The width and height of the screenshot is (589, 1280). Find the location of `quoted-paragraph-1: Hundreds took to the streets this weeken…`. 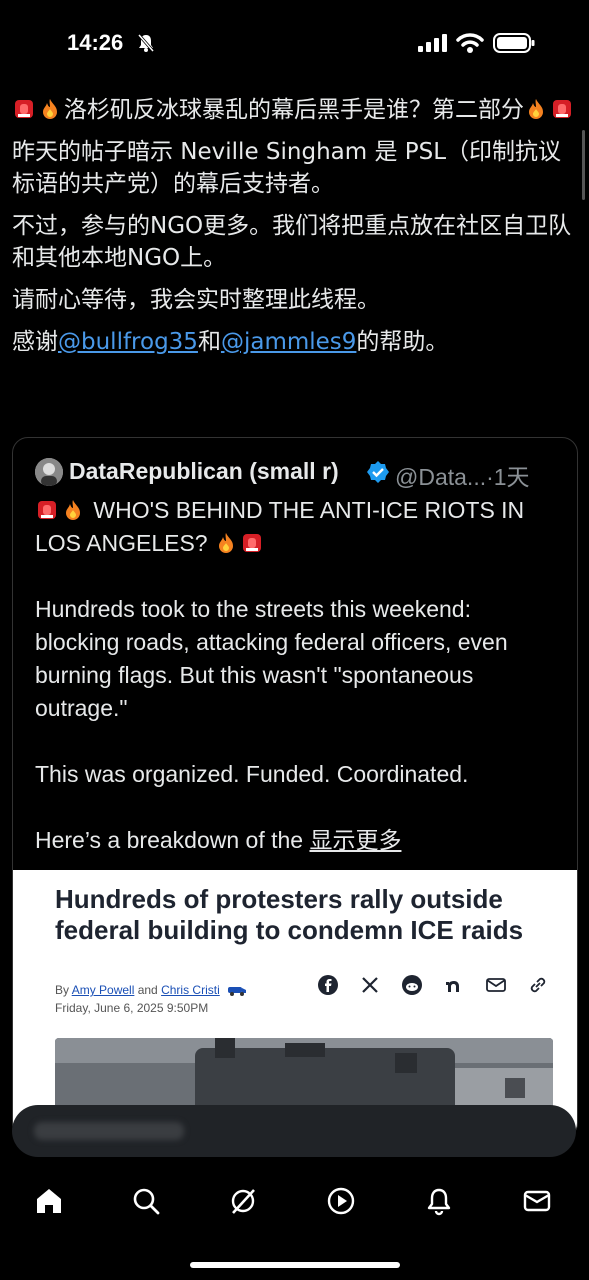

quoted-paragraph-1: Hundreds took to the streets this weeken… is located at coordinates (271, 658).